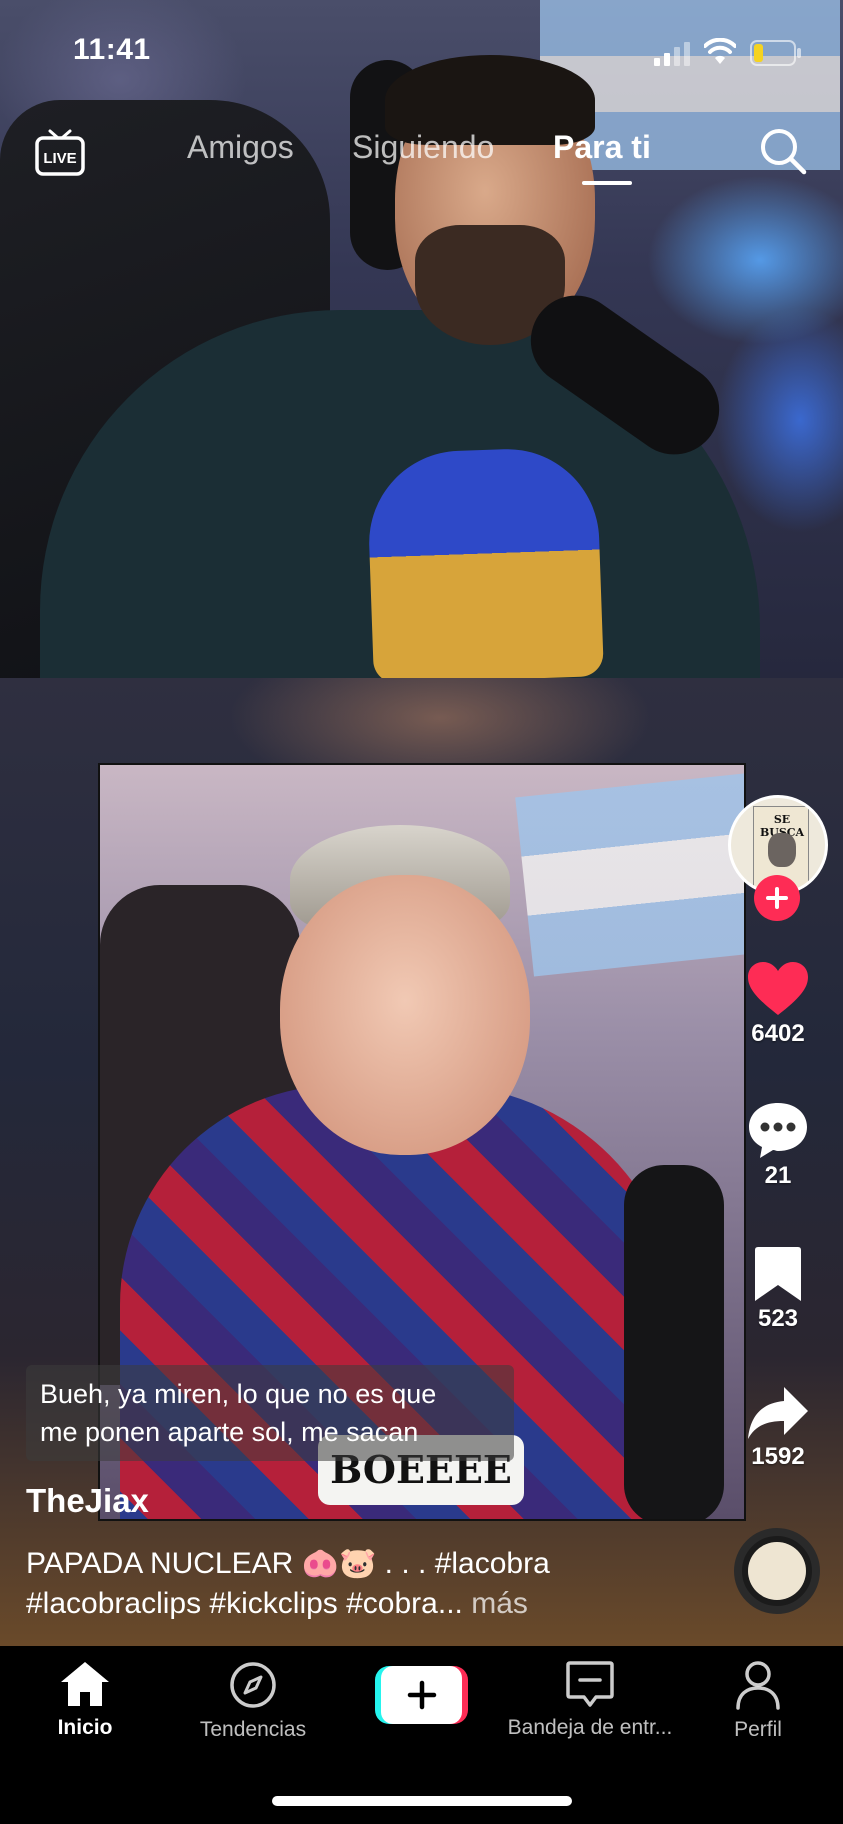 The height and width of the screenshot is (1824, 843). Describe the element at coordinates (485, 562) in the screenshot. I see `shirt-logo` at that location.